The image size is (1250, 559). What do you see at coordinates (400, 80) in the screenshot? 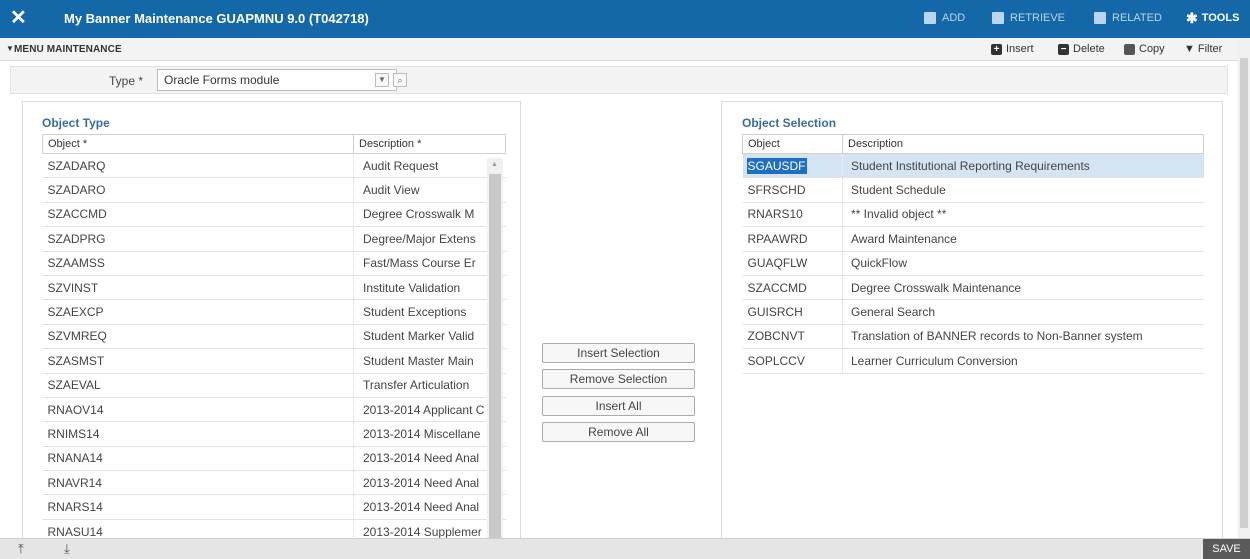
I see `search-icon: ⌕` at bounding box center [400, 80].